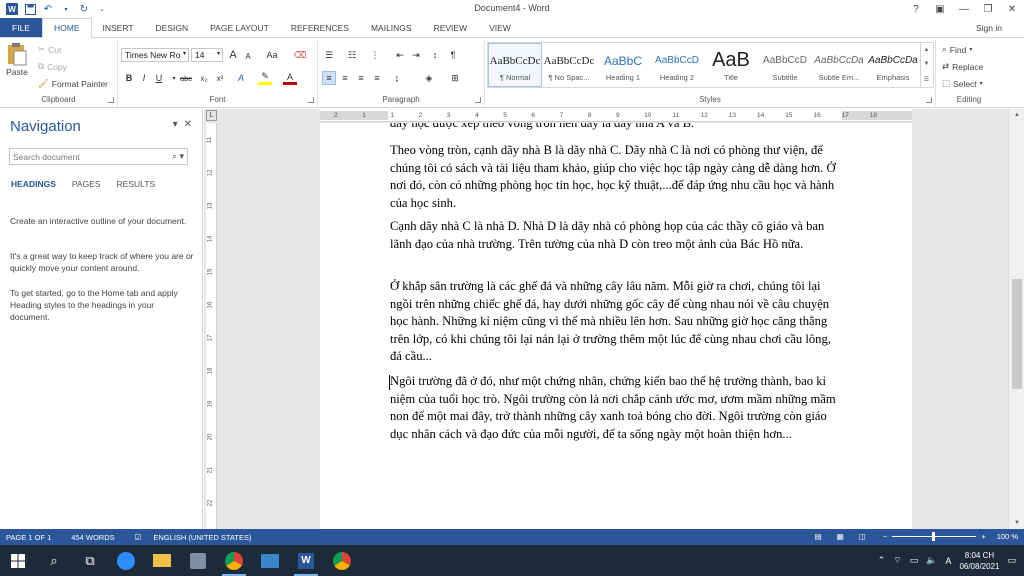 This screenshot has height=576, width=1024. I want to click on styles-launcher-icon, so click(929, 100).